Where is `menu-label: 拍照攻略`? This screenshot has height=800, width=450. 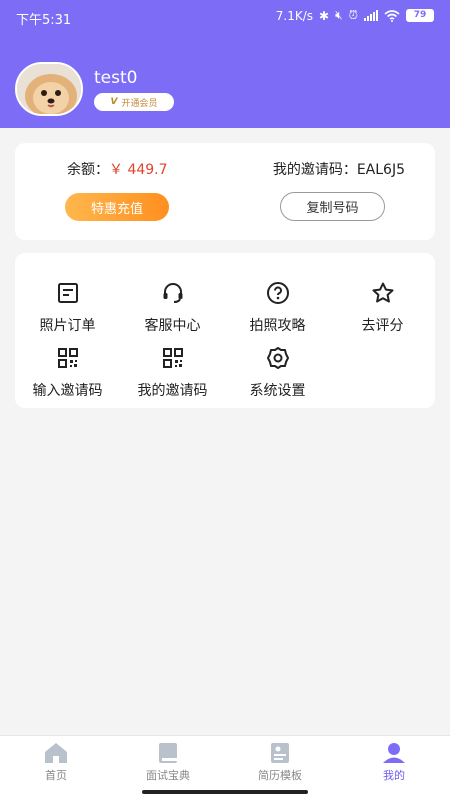 menu-label: 拍照攻略 is located at coordinates (277, 326).